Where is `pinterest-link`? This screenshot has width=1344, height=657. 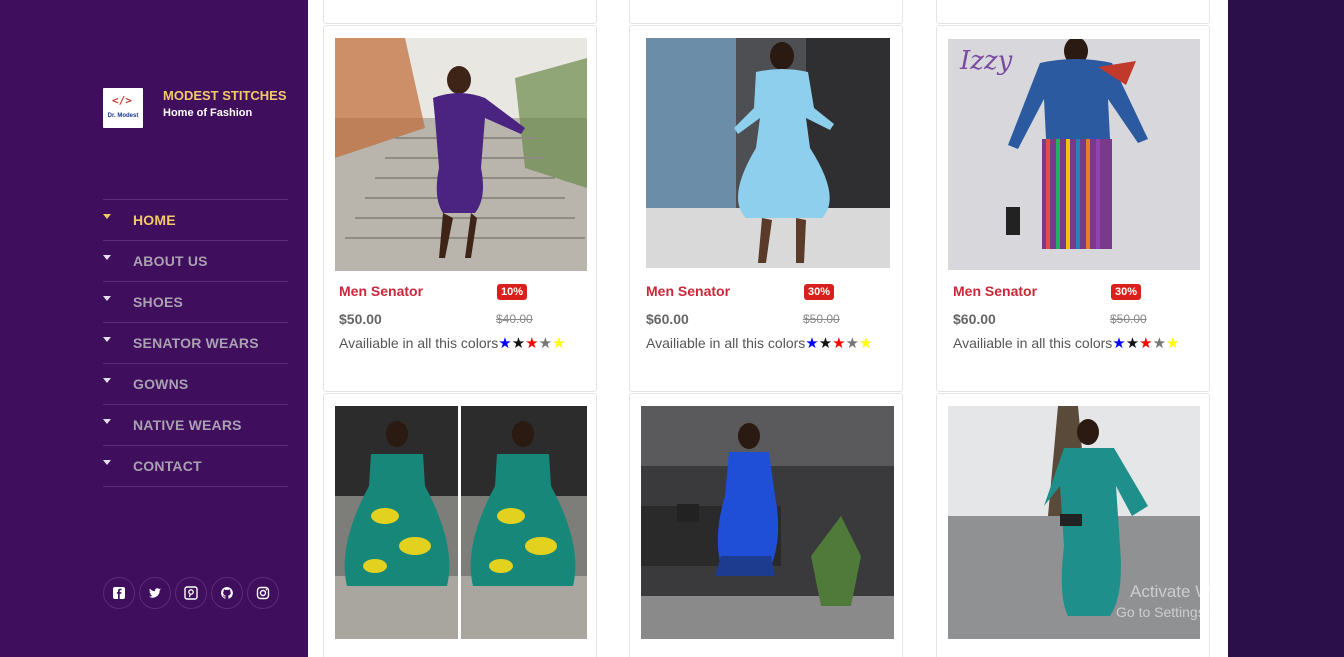
pinterest-link is located at coordinates (191, 593).